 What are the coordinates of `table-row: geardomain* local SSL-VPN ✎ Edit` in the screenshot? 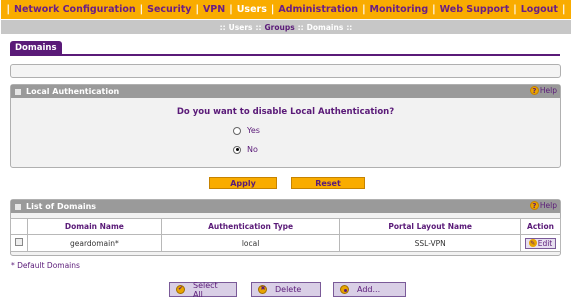 It's located at (286, 243).